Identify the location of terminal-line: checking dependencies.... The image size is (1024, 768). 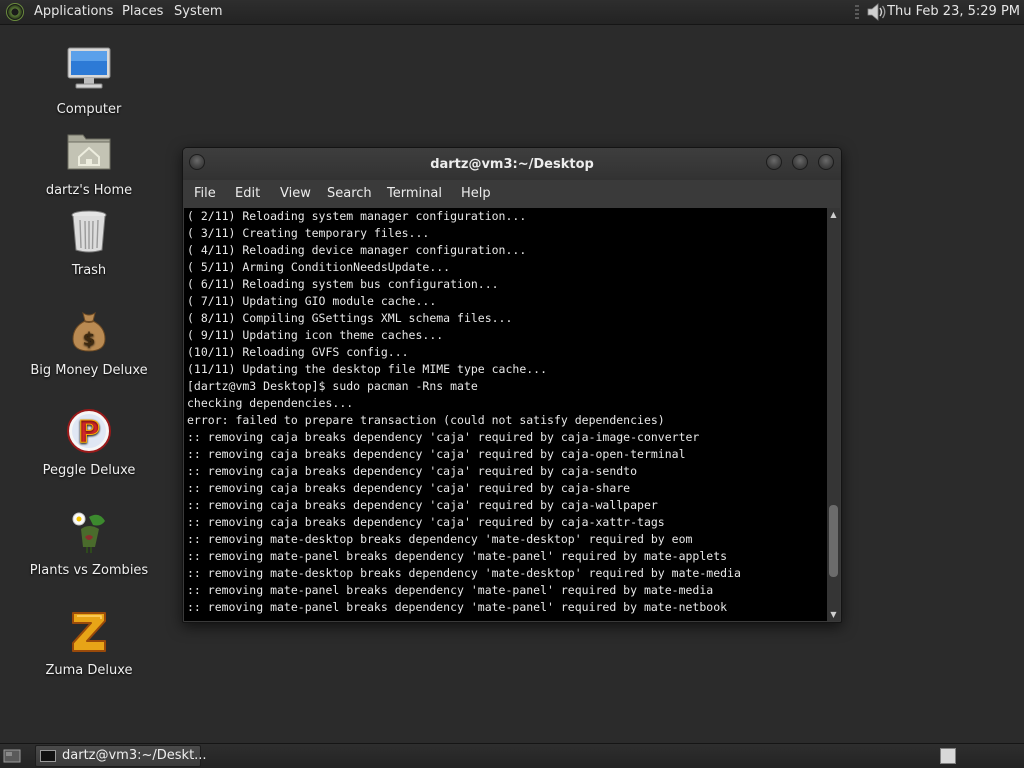
(270, 403).